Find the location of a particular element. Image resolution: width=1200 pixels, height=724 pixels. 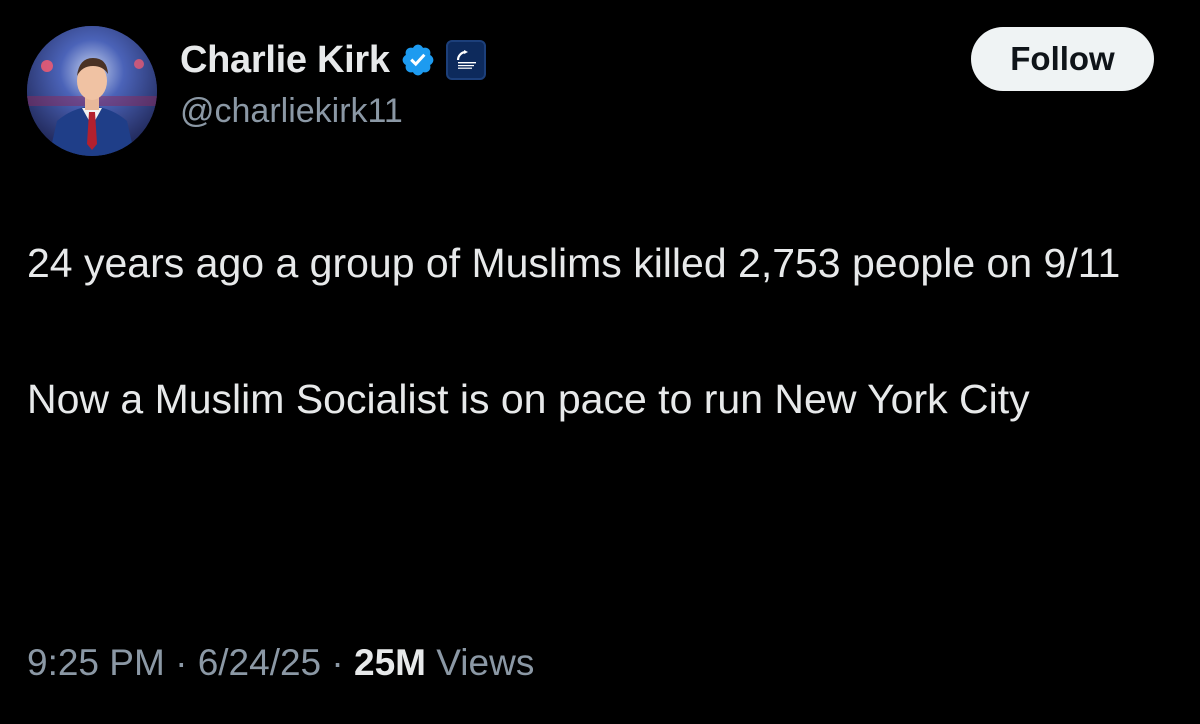

tweet-time: 9:25 PM is located at coordinates (96, 662).